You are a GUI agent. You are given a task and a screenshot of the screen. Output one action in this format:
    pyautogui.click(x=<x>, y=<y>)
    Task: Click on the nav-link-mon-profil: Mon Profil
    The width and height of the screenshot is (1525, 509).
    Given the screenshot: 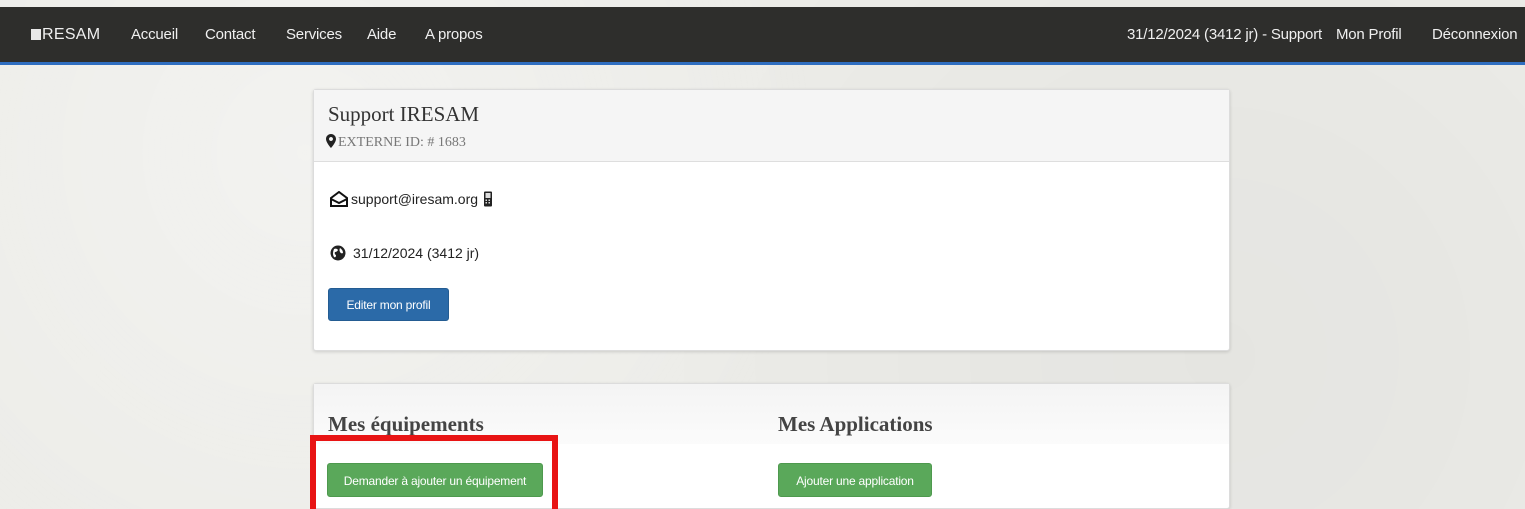 What is the action you would take?
    pyautogui.click(x=1369, y=34)
    